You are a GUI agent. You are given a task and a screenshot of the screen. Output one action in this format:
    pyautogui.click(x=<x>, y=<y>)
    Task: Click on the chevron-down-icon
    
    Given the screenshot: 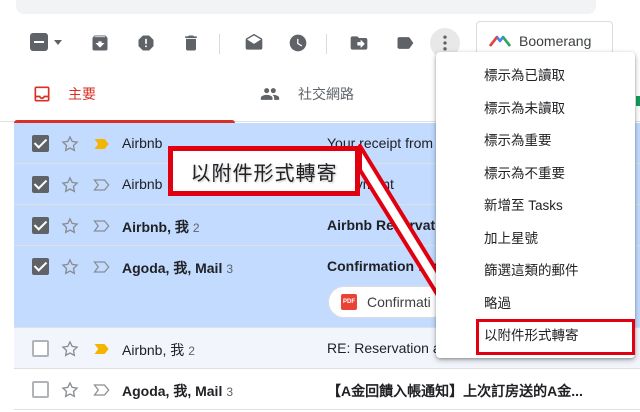 What is the action you would take?
    pyautogui.click(x=58, y=42)
    